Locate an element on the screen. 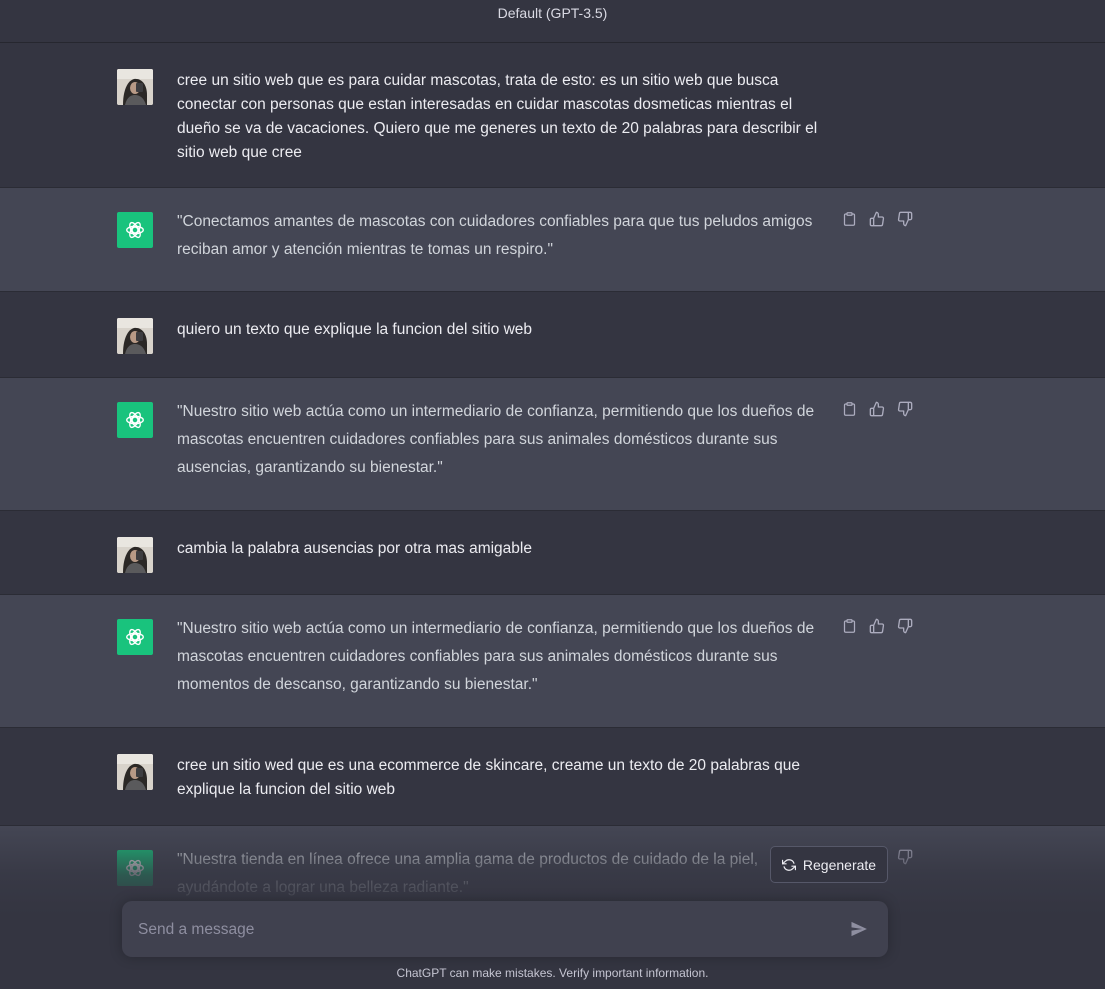 The height and width of the screenshot is (989, 1105). regenerate-icon is located at coordinates (788, 864).